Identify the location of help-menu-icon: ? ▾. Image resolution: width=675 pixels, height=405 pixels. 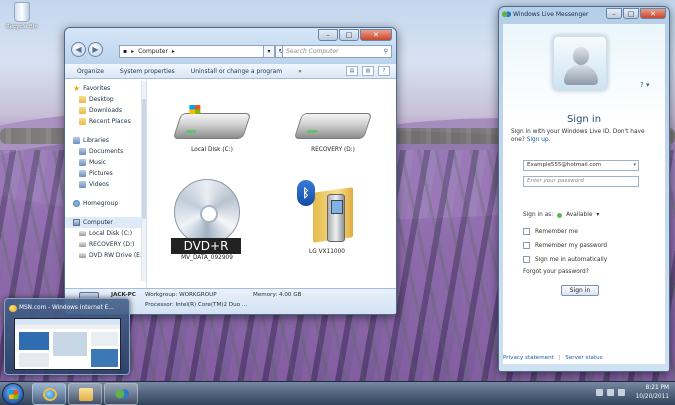
(646, 86).